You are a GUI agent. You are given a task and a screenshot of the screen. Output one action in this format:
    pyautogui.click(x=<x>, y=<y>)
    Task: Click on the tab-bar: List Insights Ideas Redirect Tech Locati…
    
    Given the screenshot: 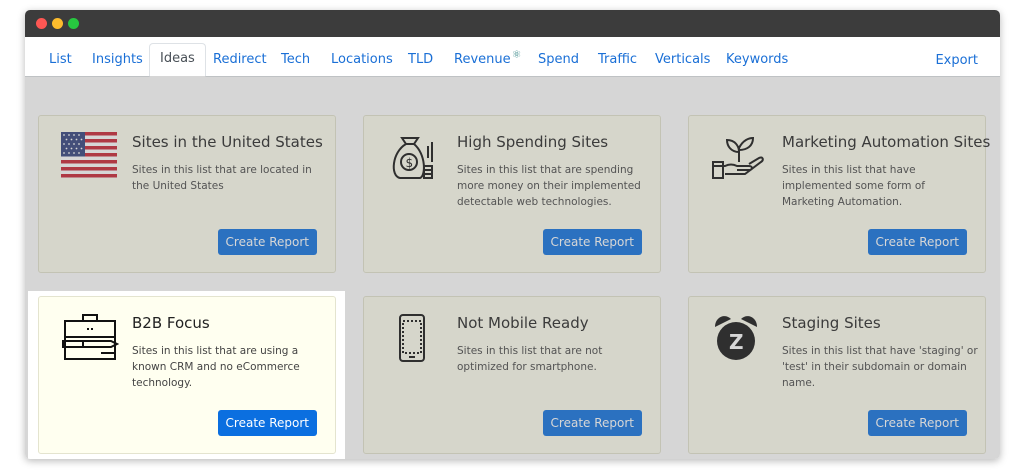 What is the action you would take?
    pyautogui.click(x=512, y=57)
    